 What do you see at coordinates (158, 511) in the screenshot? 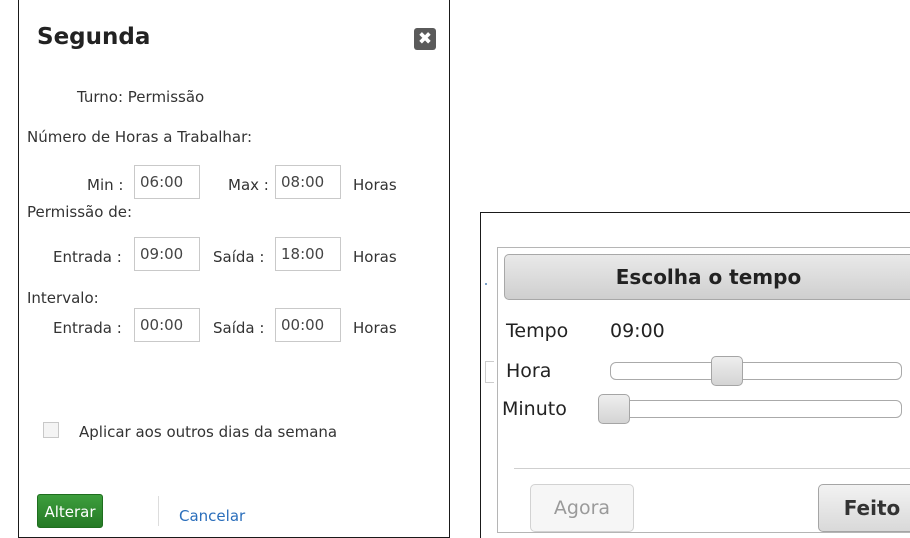
I see `button-separator` at bounding box center [158, 511].